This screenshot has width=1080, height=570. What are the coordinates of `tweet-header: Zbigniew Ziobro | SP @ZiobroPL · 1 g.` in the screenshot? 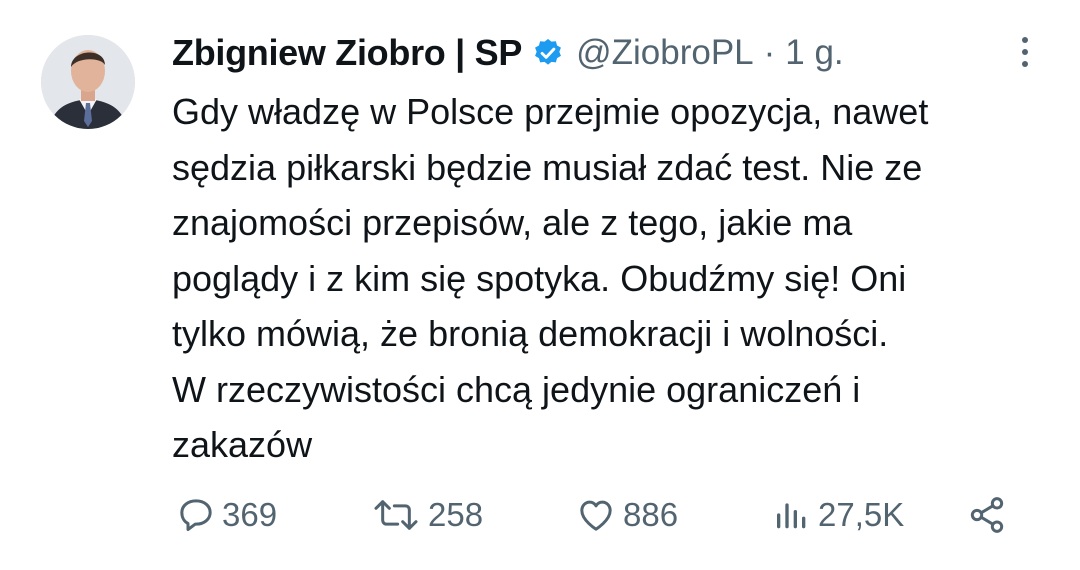 It's located at (508, 53).